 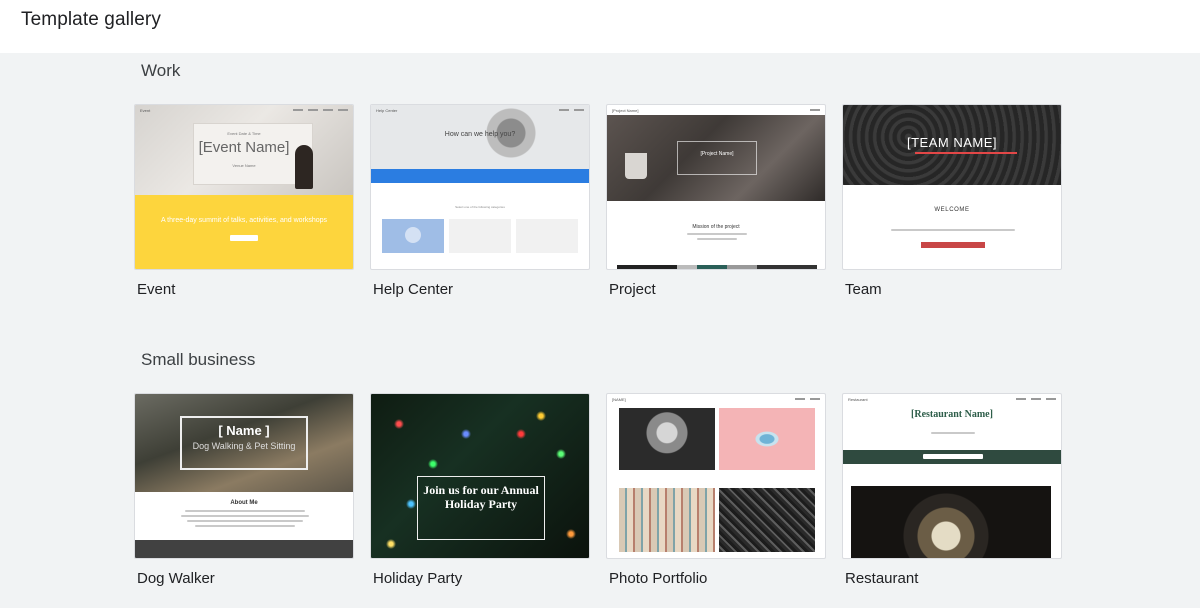 I want to click on section-title-small-business: Small business, so click(x=198, y=359).